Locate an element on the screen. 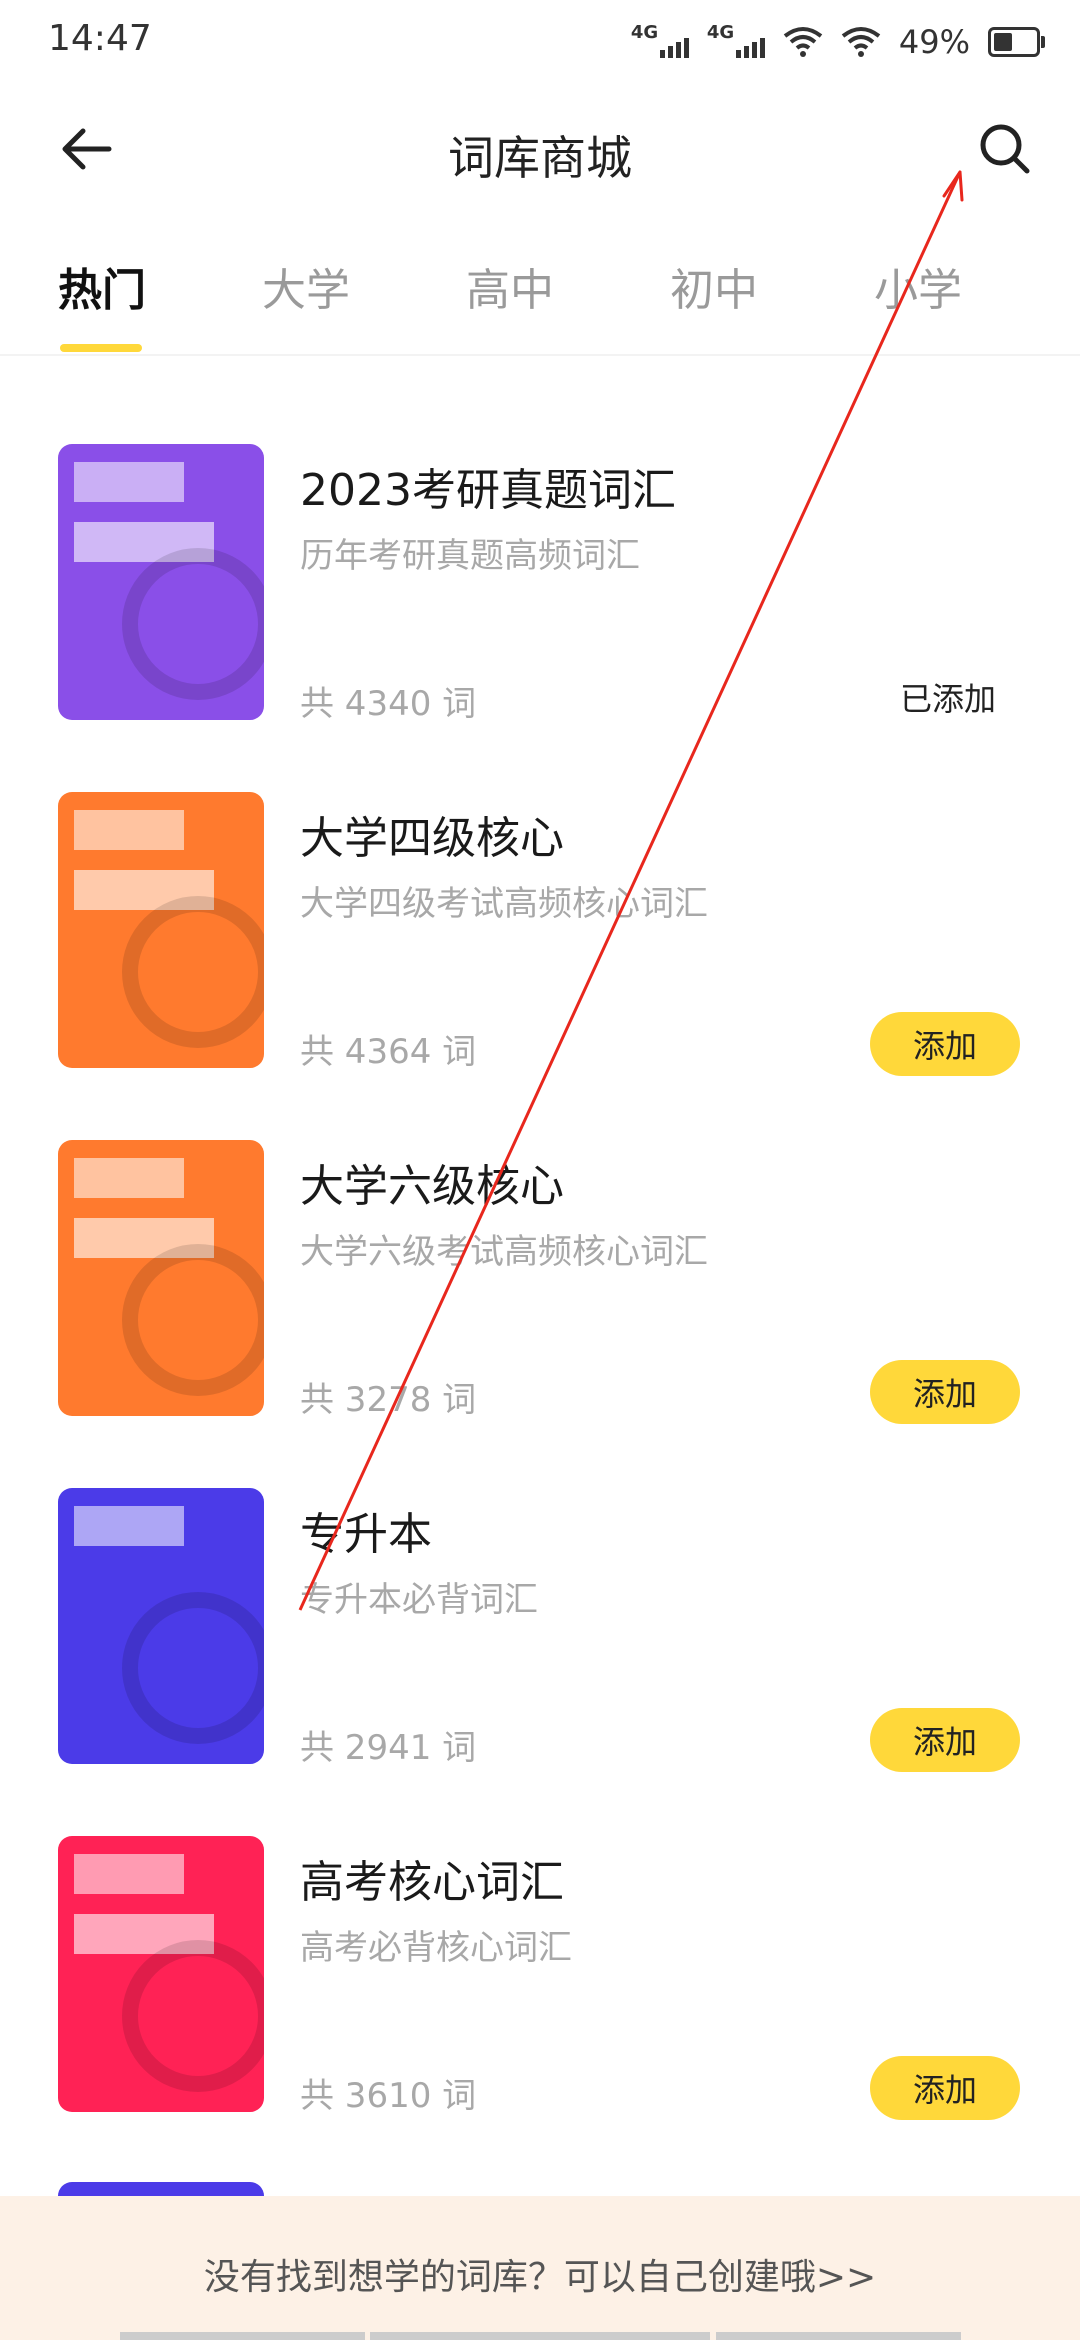  word-count: 共 3278 词 is located at coordinates (388, 1400).